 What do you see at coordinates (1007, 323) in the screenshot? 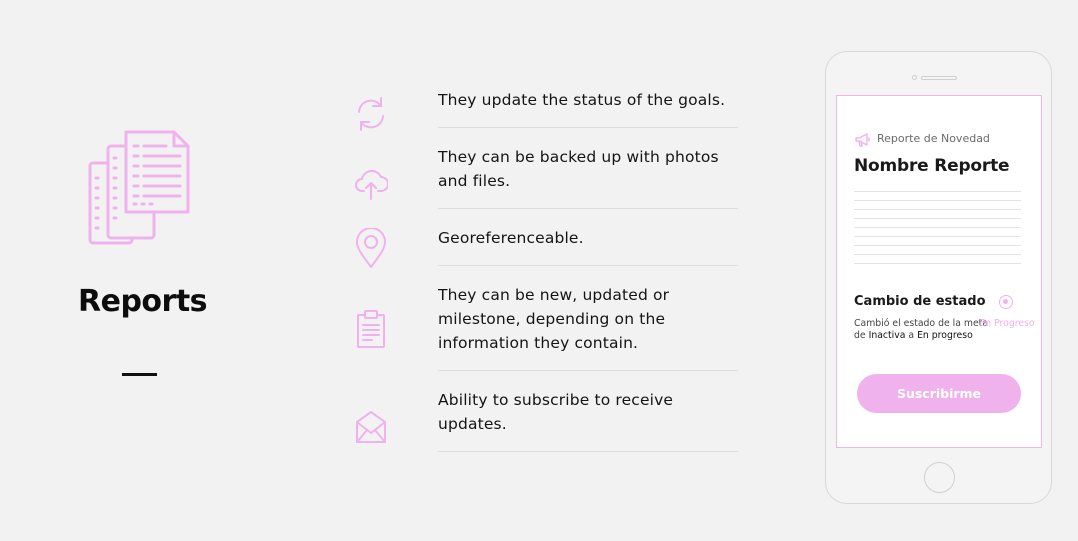
I see `status-badge: En Progreso` at bounding box center [1007, 323].